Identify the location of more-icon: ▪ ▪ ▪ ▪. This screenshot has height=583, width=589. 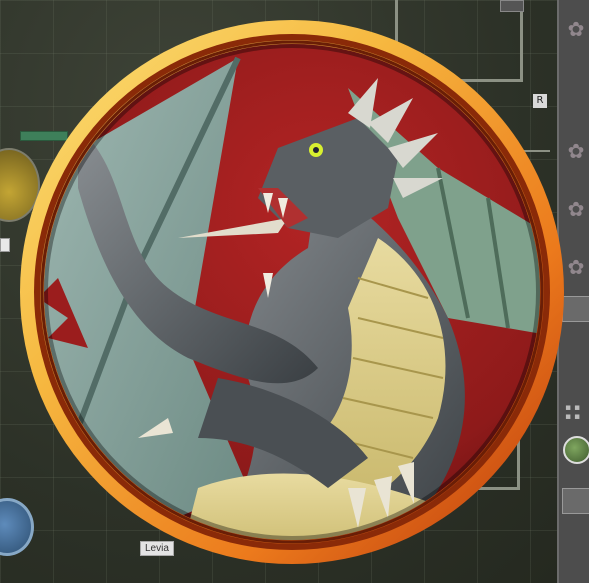
(575, 413).